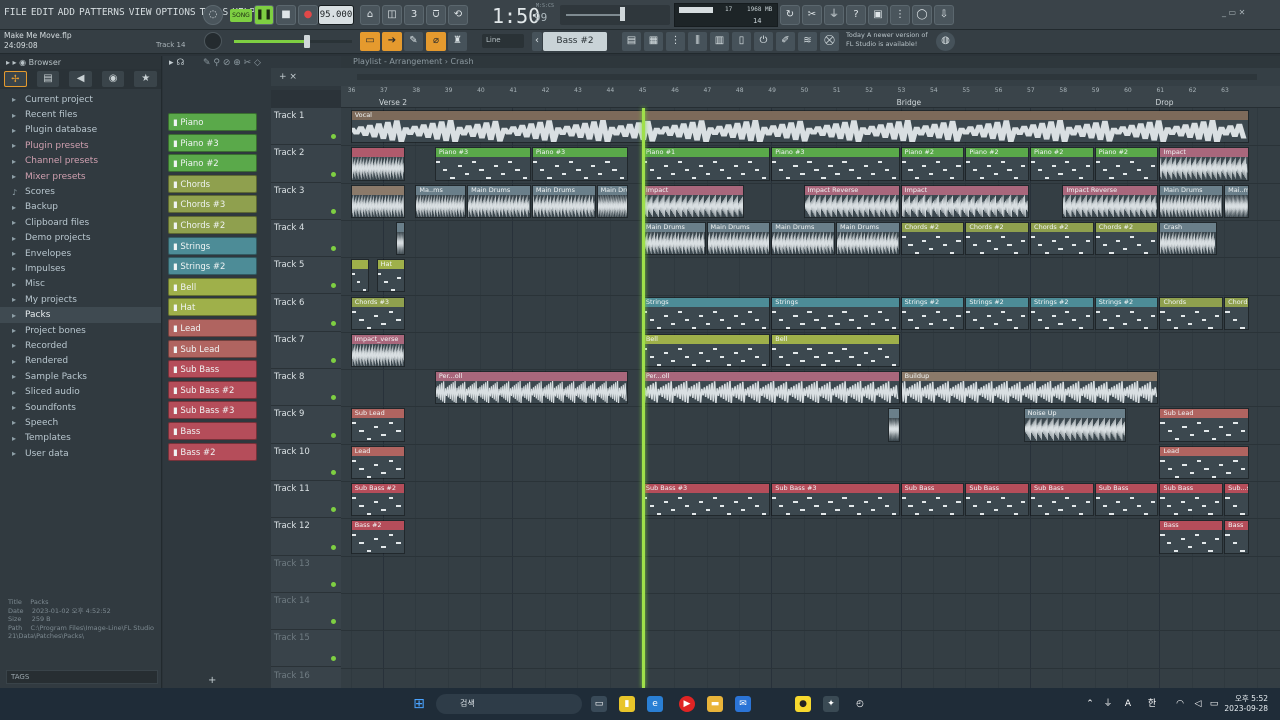 The height and width of the screenshot is (720, 1280). I want to click on browser-item-13: ▸ My projects, so click(80, 299).